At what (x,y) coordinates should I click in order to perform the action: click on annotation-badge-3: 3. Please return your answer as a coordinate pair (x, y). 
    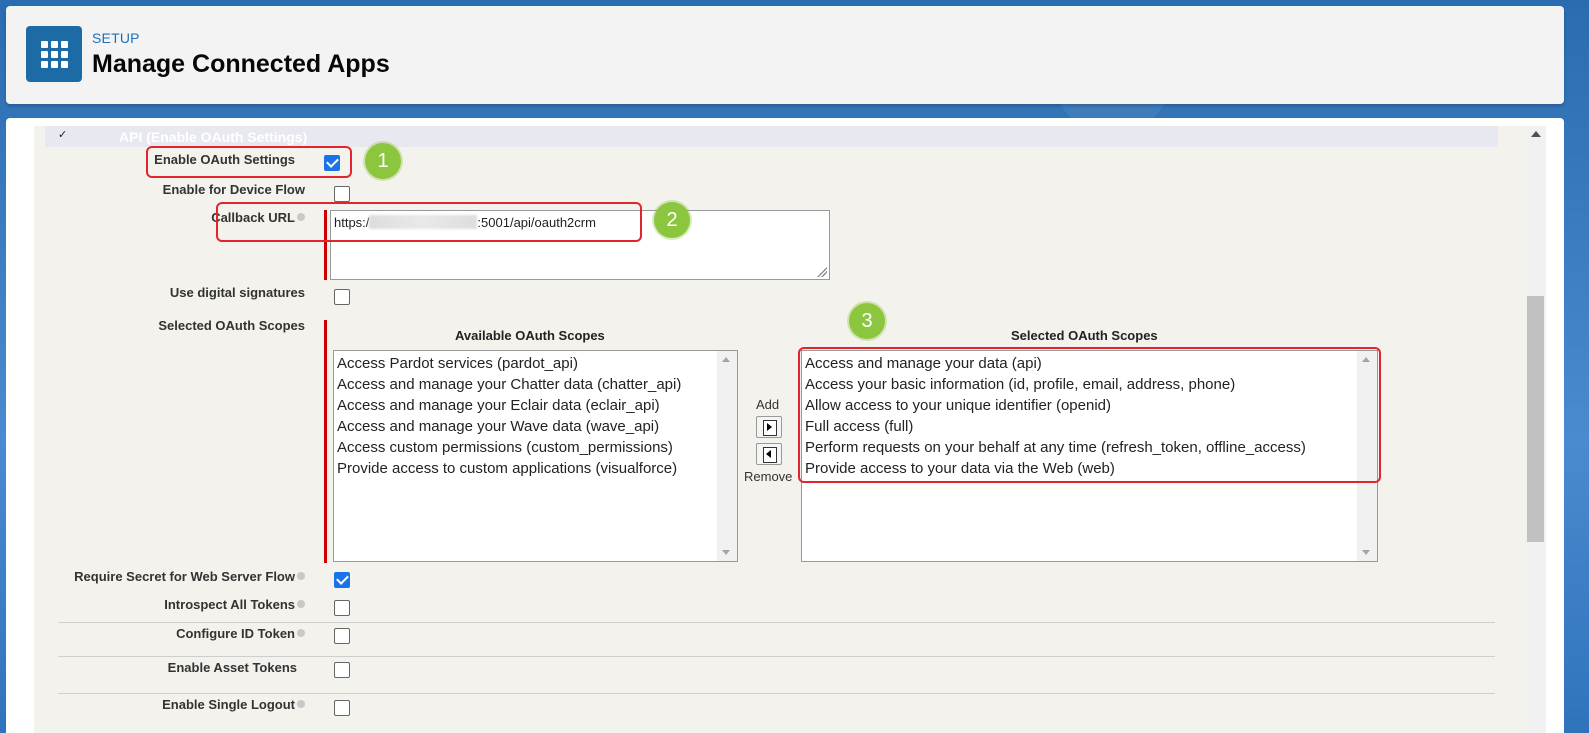
    Looking at the image, I should click on (867, 321).